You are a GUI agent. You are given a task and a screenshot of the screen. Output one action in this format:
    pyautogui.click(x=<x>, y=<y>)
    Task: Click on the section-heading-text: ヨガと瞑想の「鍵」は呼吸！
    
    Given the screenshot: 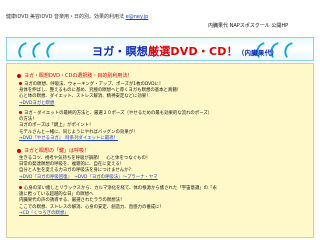 What is the action you would take?
    pyautogui.click(x=57, y=151)
    